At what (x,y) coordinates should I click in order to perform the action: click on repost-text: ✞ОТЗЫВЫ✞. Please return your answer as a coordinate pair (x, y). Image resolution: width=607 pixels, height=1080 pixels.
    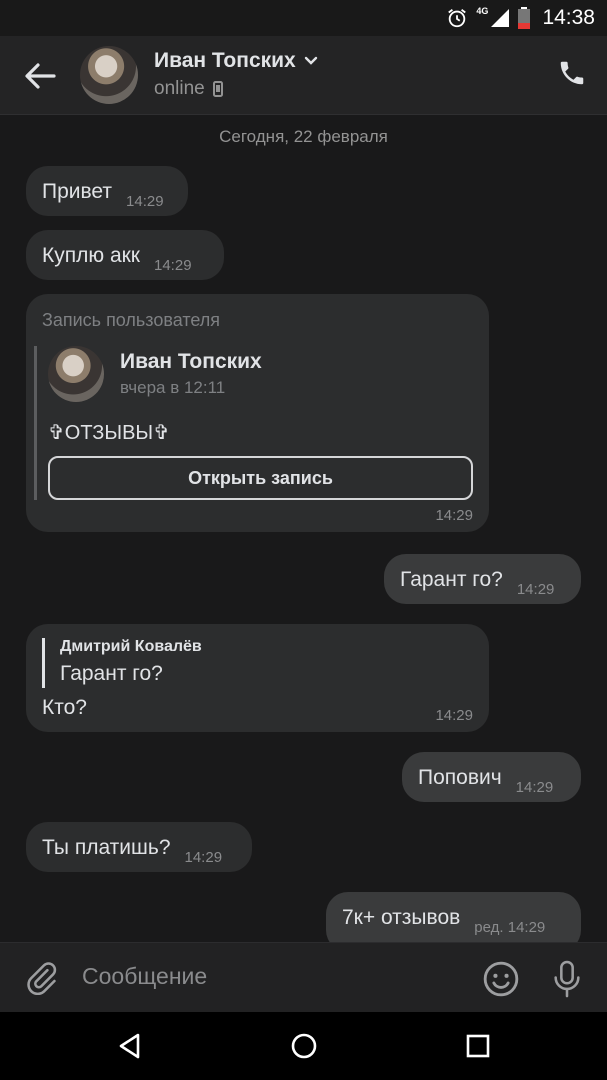
    Looking at the image, I should click on (109, 433).